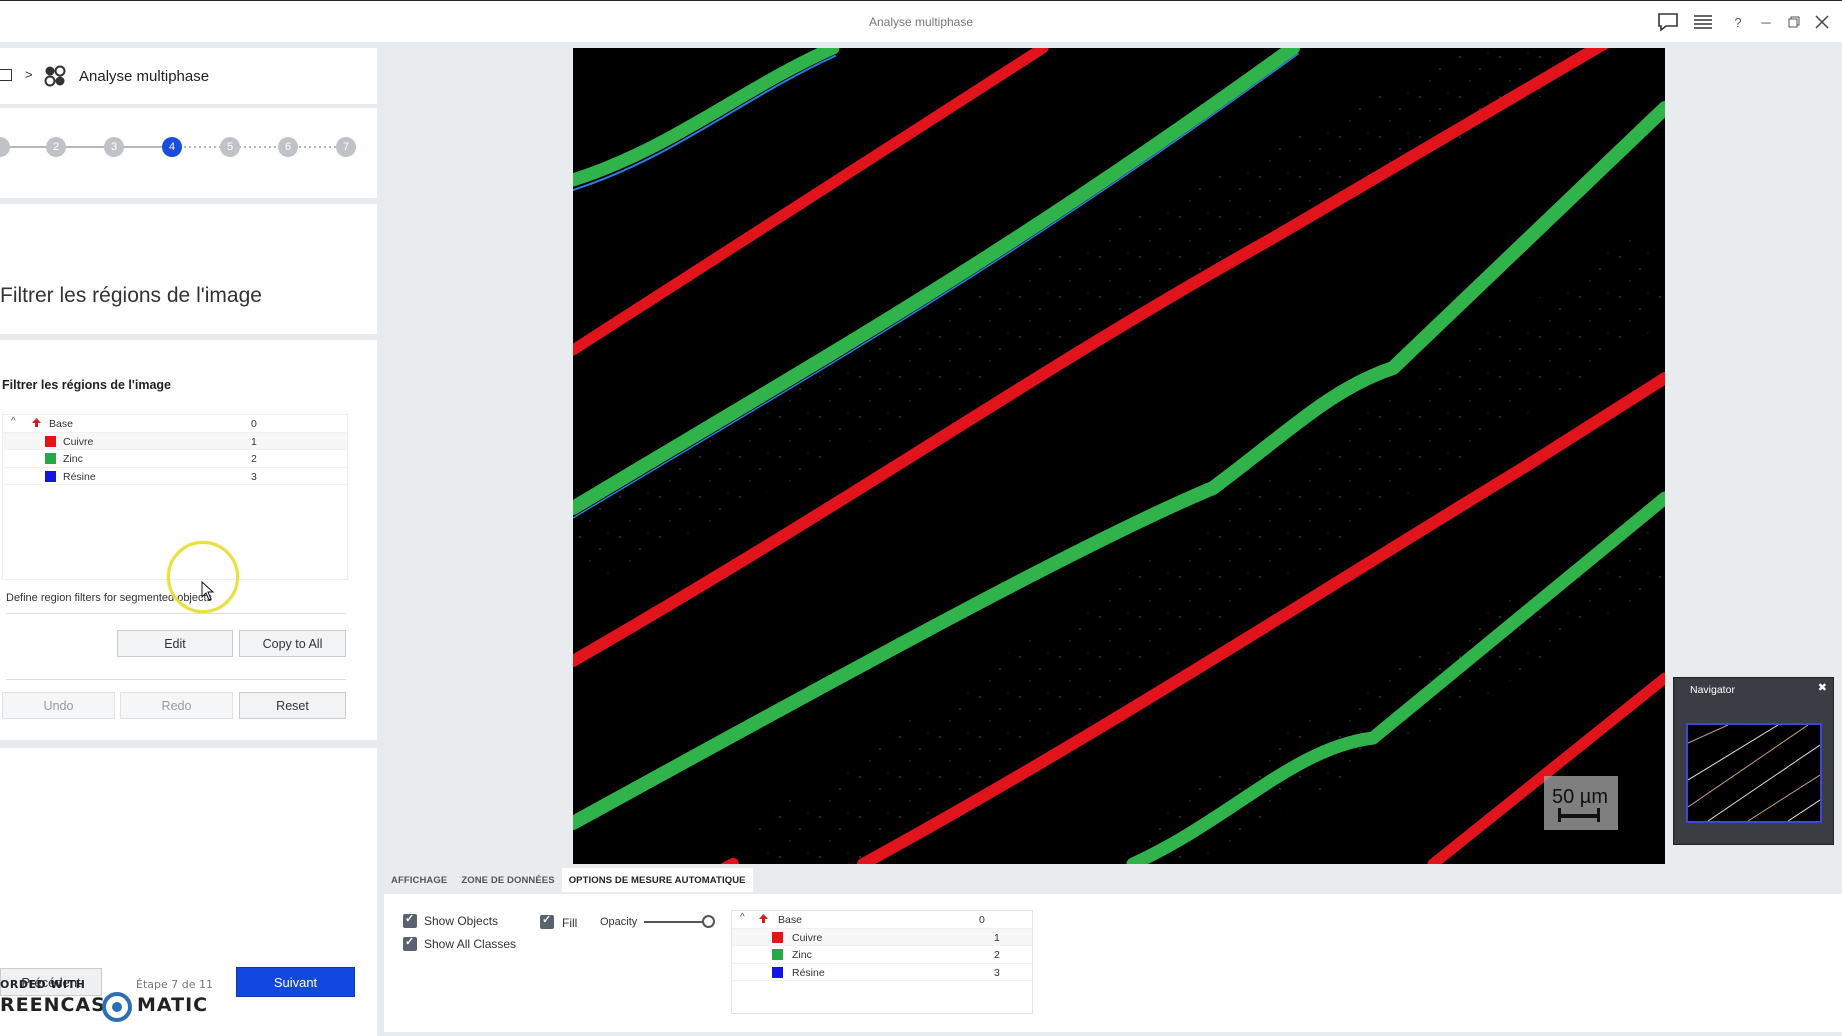 Image resolution: width=1842 pixels, height=1036 pixels. What do you see at coordinates (1579, 815) in the screenshot?
I see `scale-bar-line` at bounding box center [1579, 815].